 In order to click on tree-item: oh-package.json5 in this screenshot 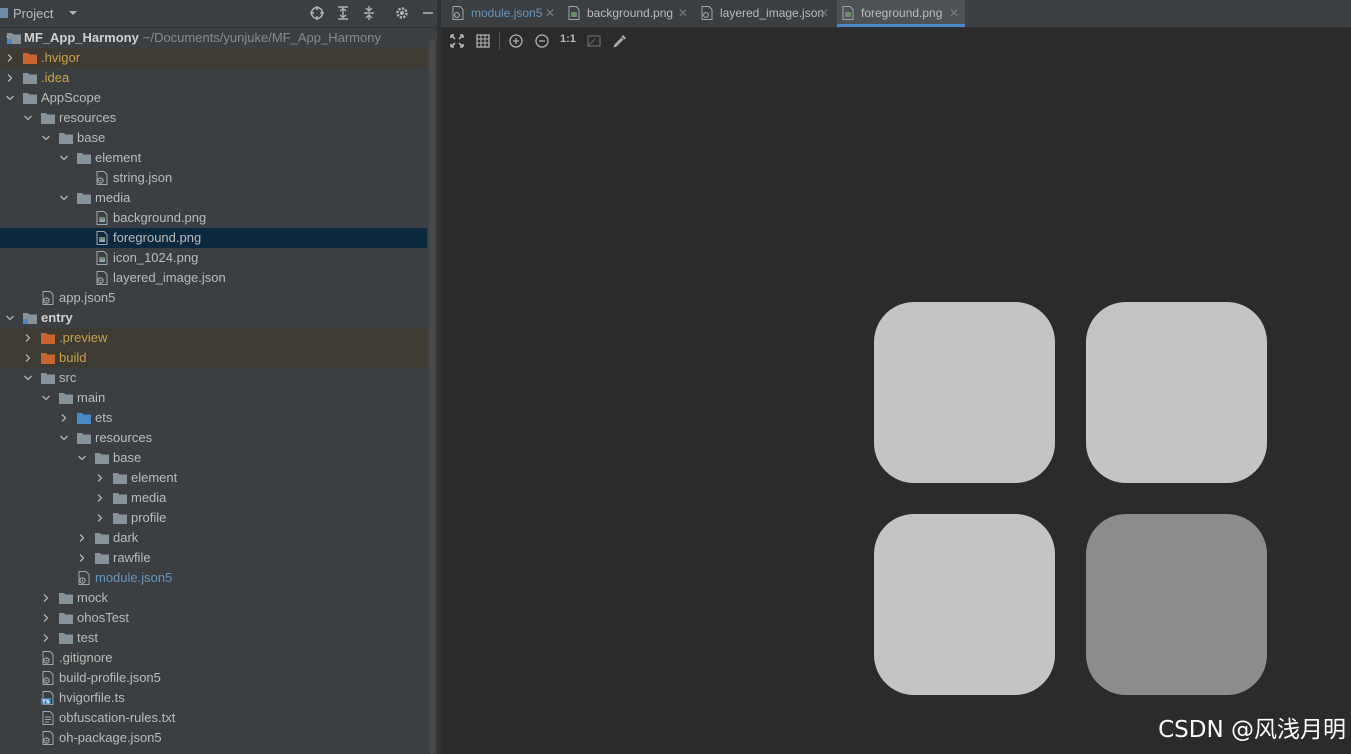, I will do `click(213, 738)`.